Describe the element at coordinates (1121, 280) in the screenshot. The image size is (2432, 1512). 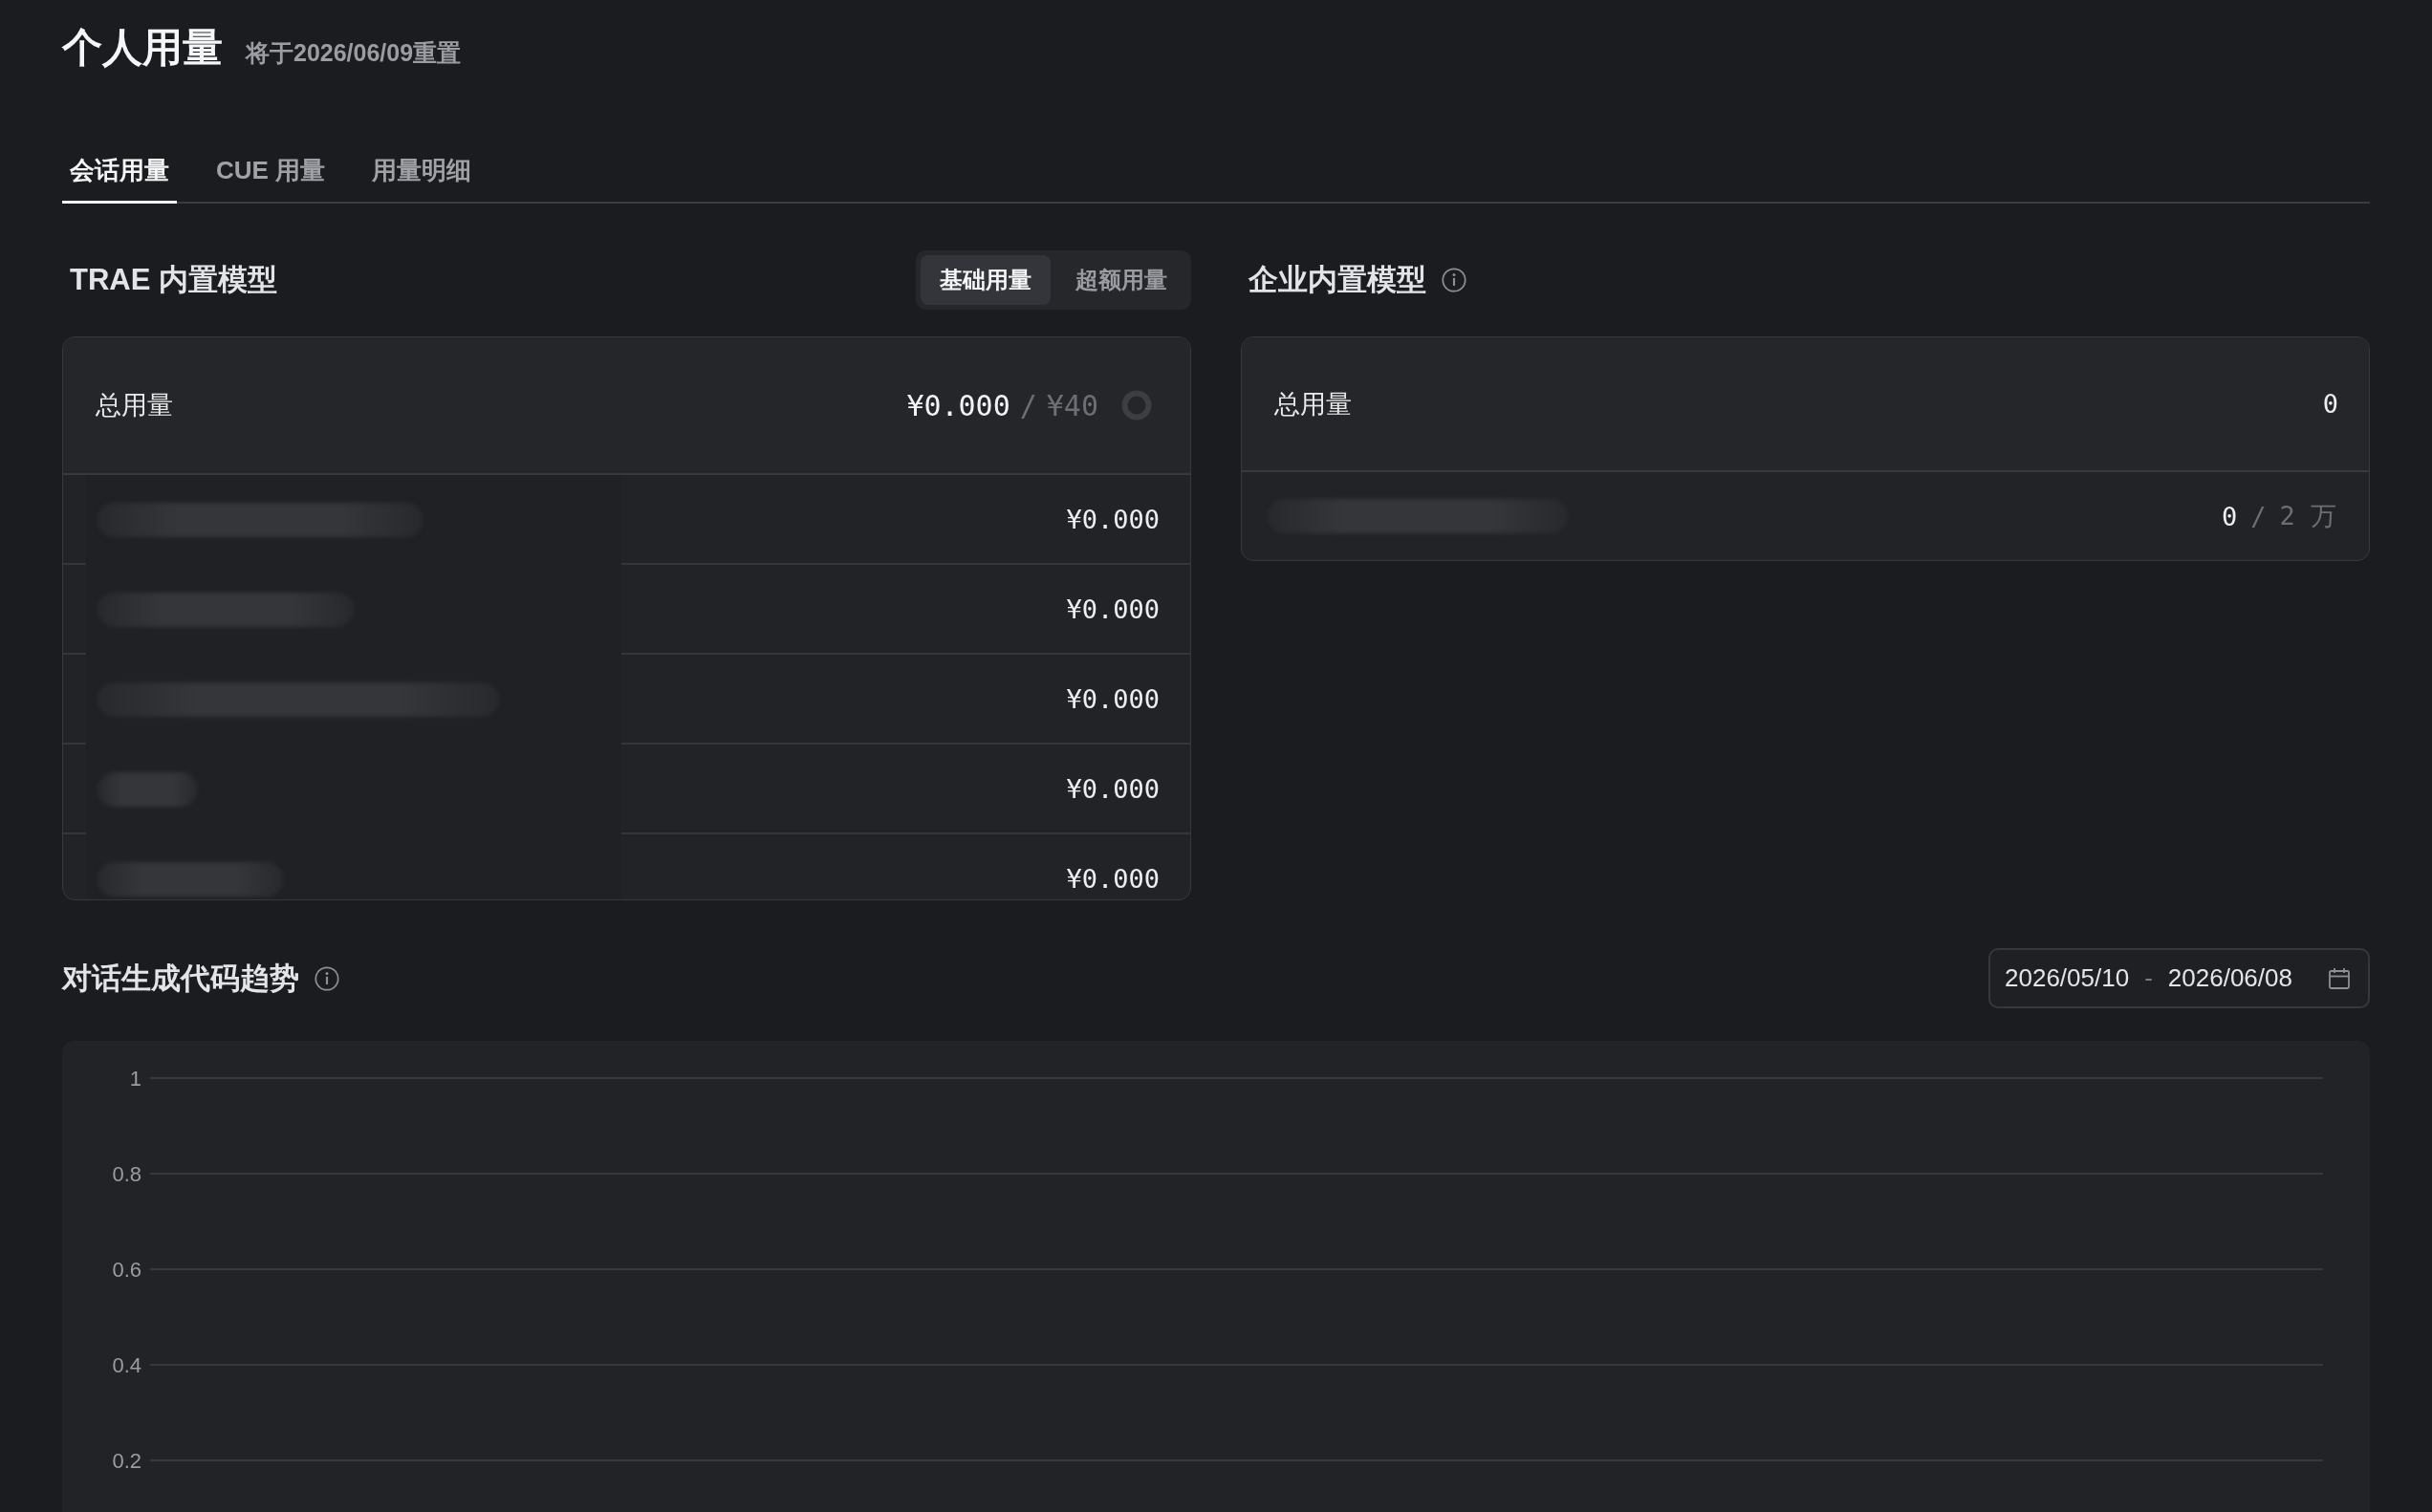
I see `mode-button: 超额用量` at that location.